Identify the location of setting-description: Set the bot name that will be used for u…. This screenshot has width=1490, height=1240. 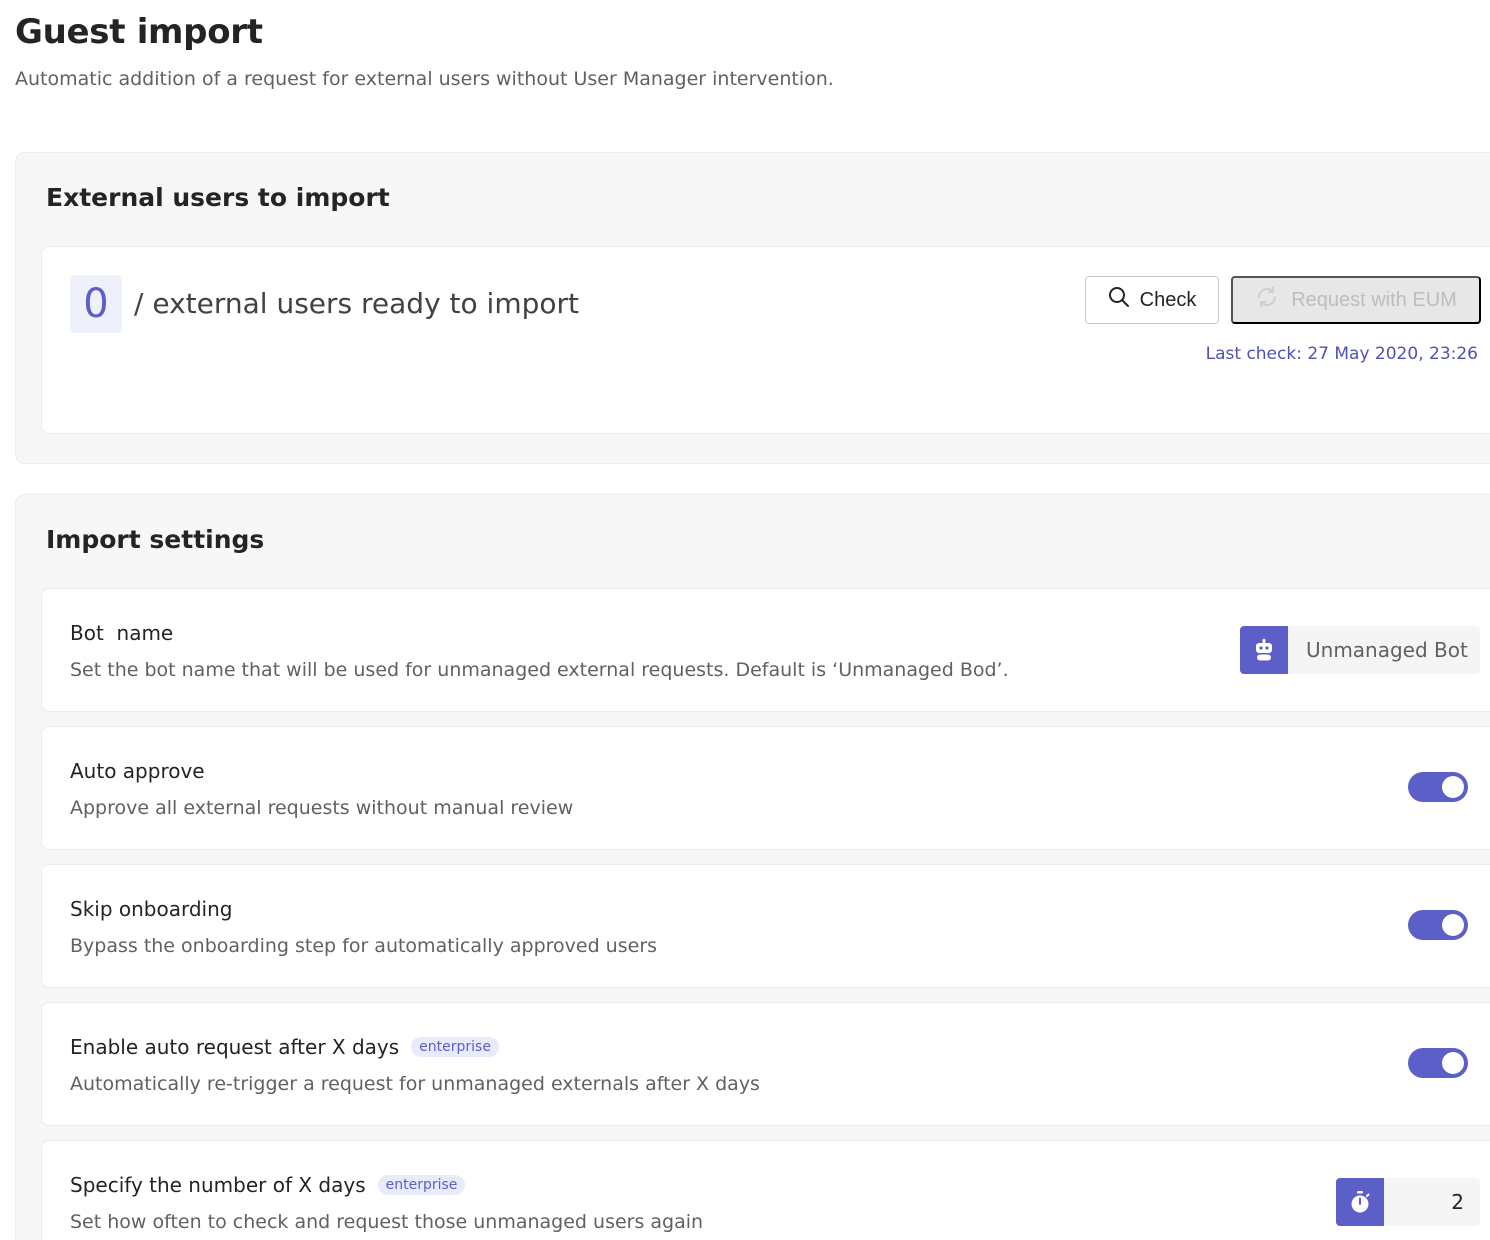
(539, 670).